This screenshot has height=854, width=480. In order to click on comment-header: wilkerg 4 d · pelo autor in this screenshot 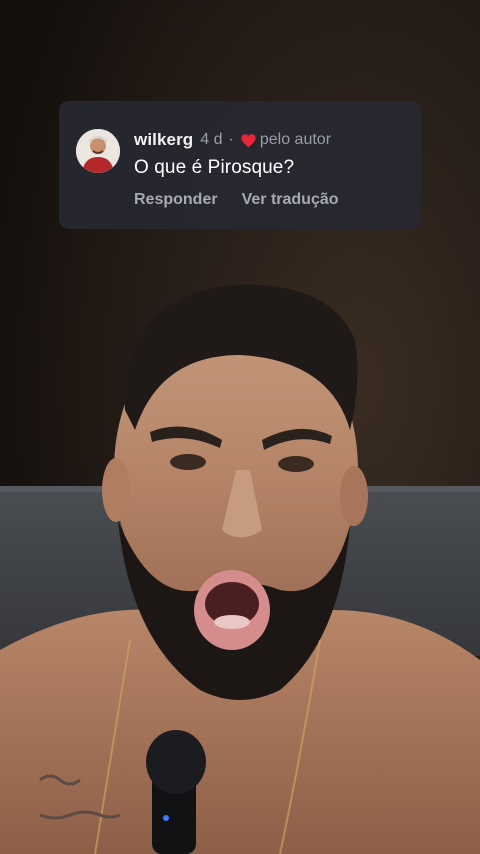, I will do `click(232, 140)`.